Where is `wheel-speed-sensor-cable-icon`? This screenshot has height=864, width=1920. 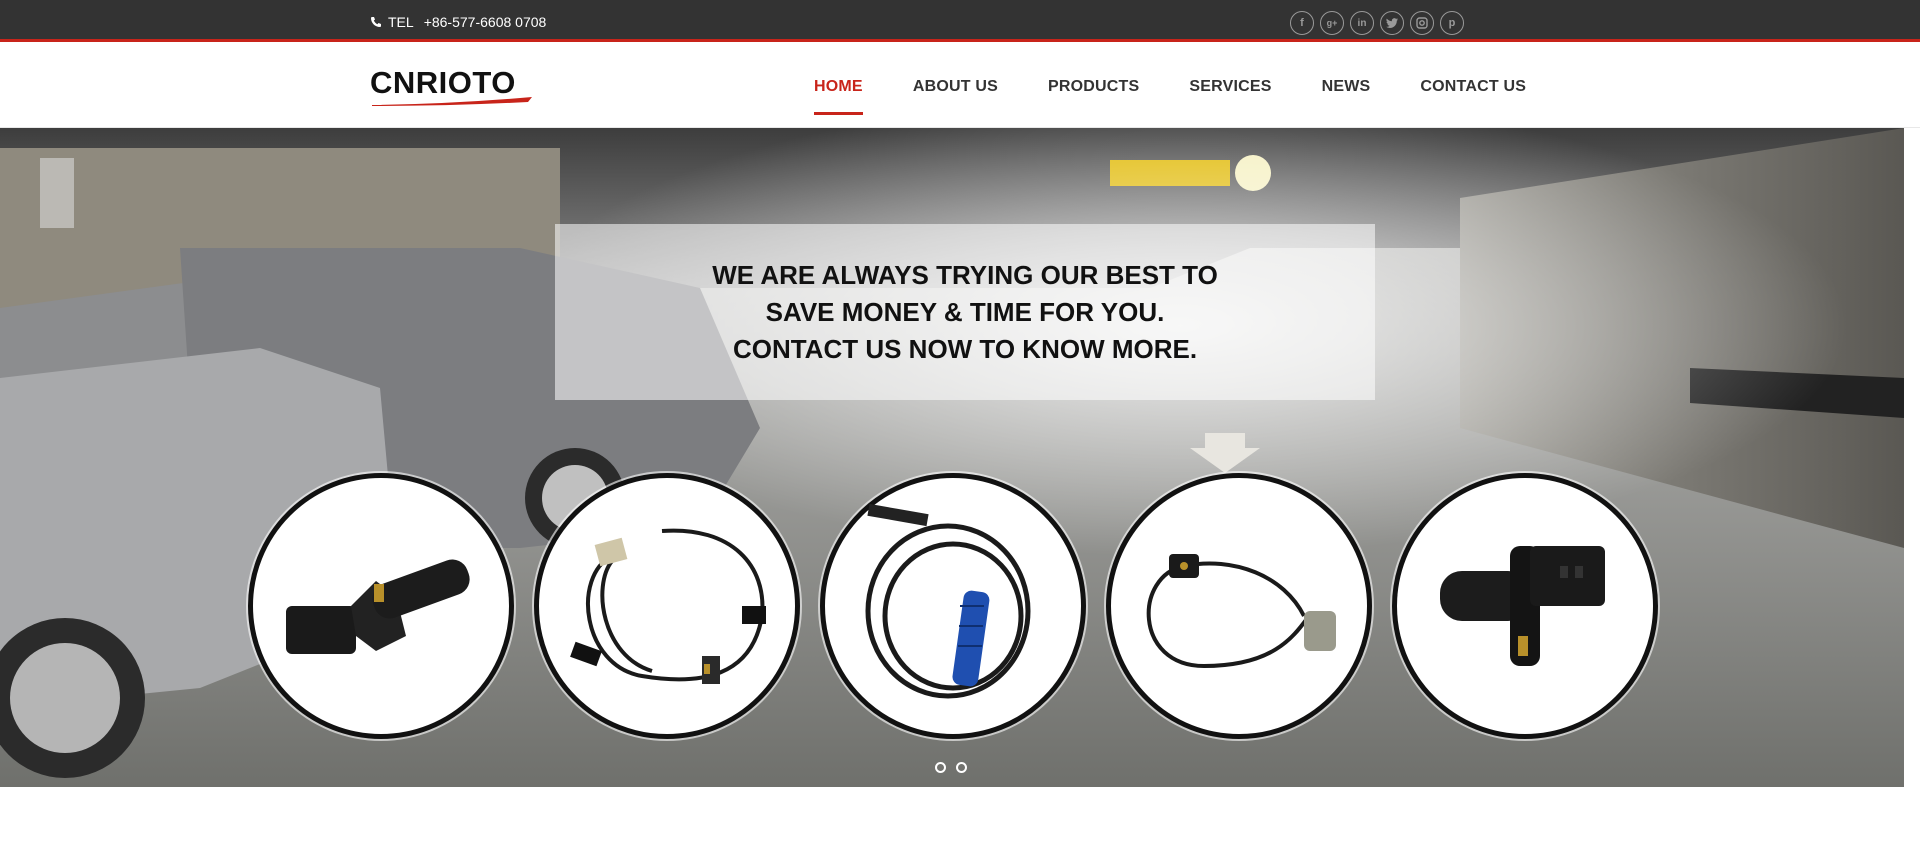
wheel-speed-sensor-cable-icon is located at coordinates (668, 606).